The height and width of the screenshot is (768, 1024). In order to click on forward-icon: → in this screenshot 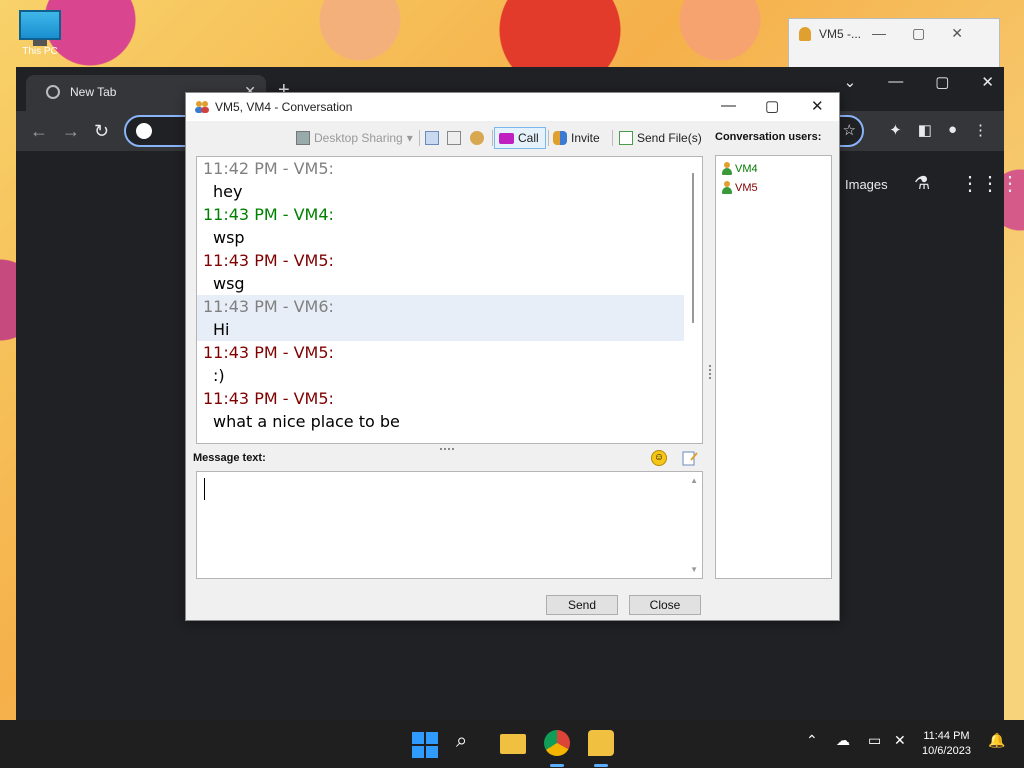, I will do `click(71, 131)`.